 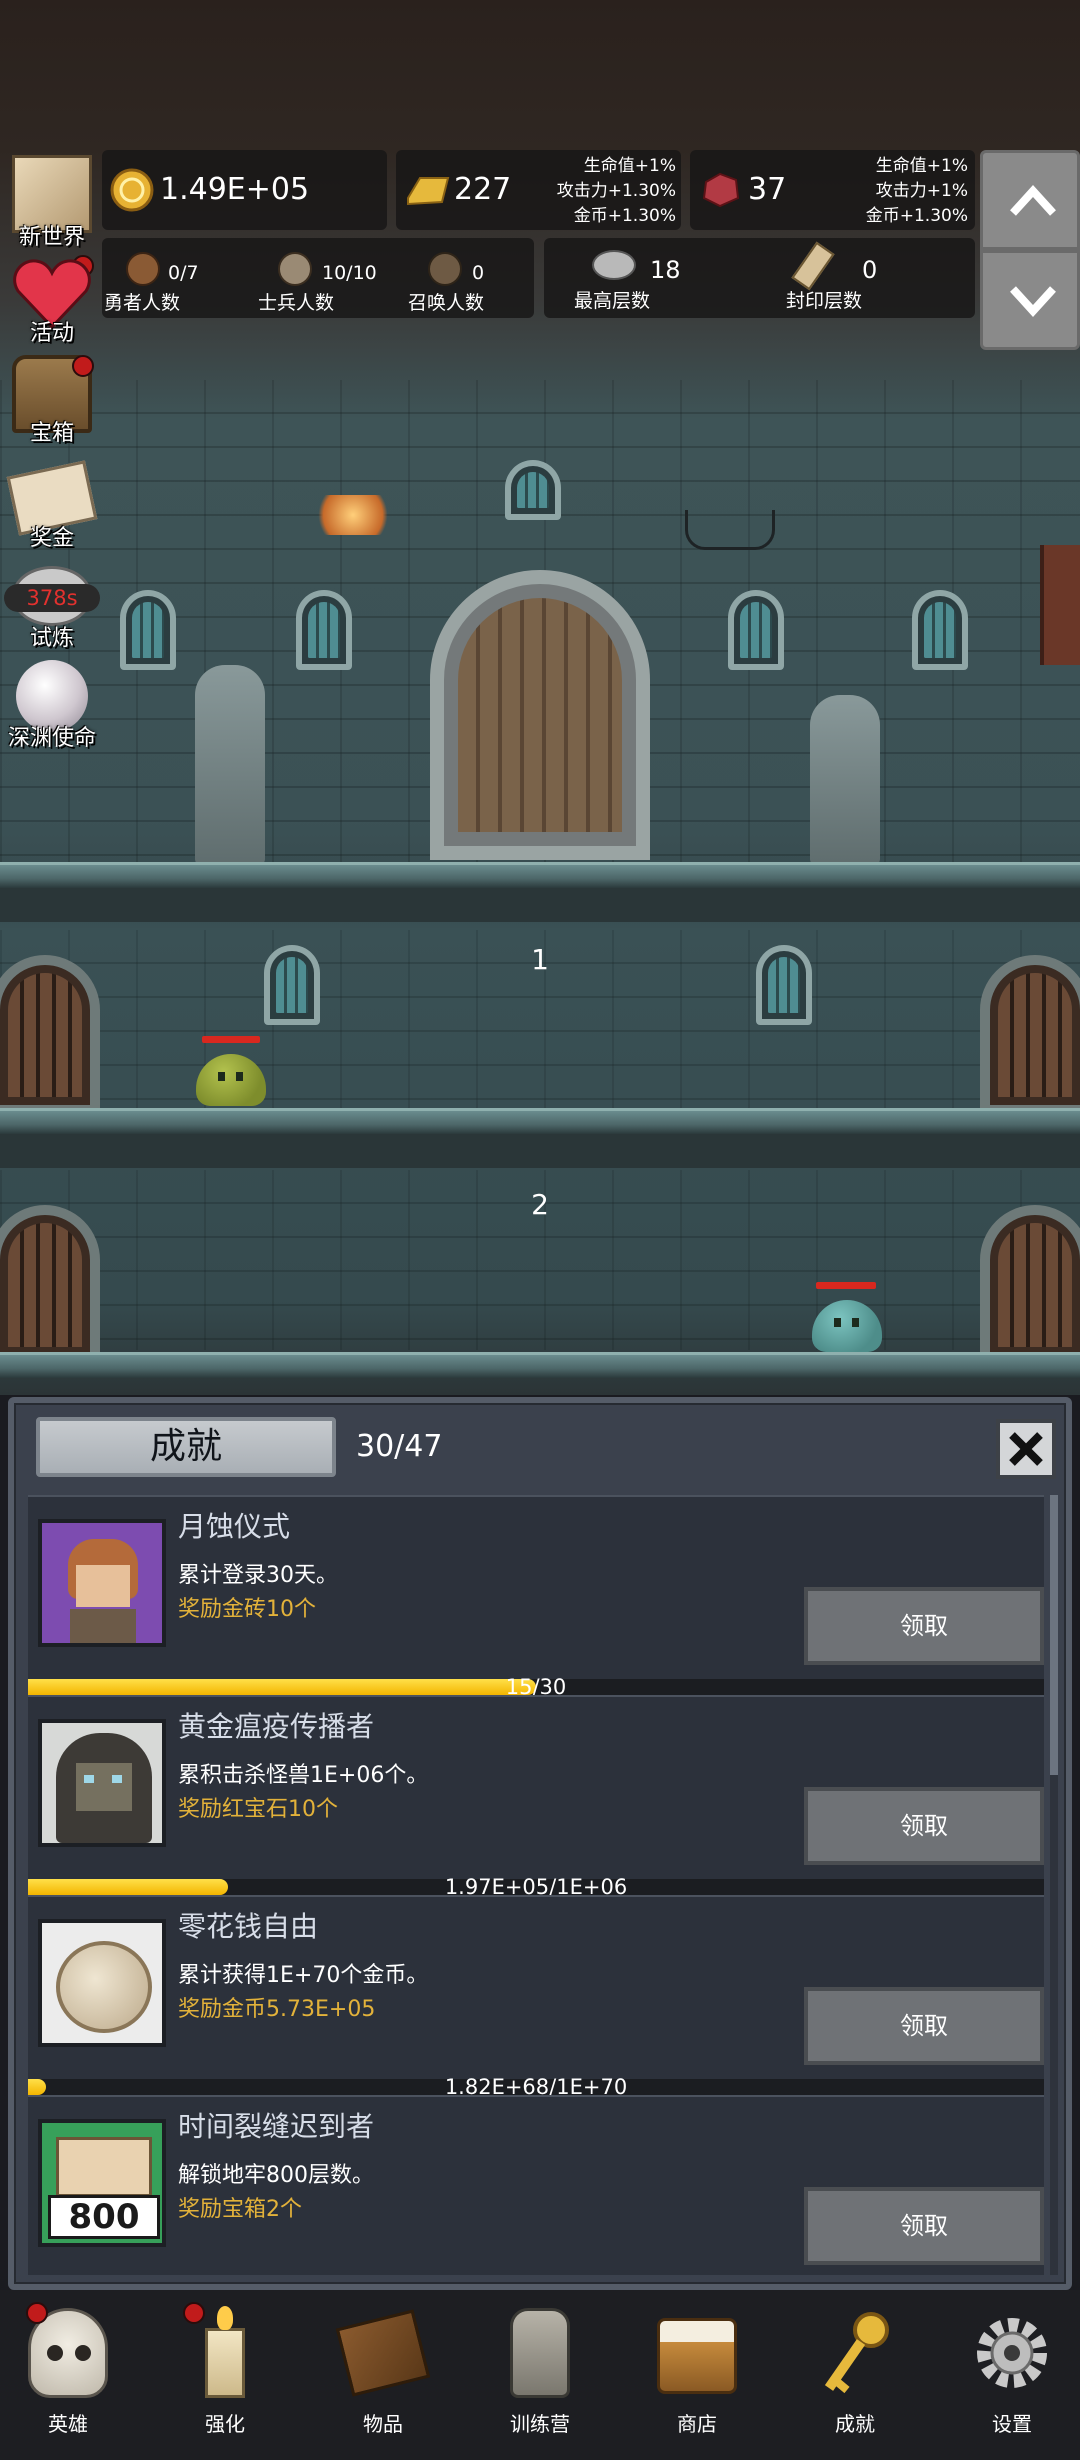 What do you see at coordinates (240, 2209) in the screenshot?
I see `achievement-reward: 奖励宝箱2个` at bounding box center [240, 2209].